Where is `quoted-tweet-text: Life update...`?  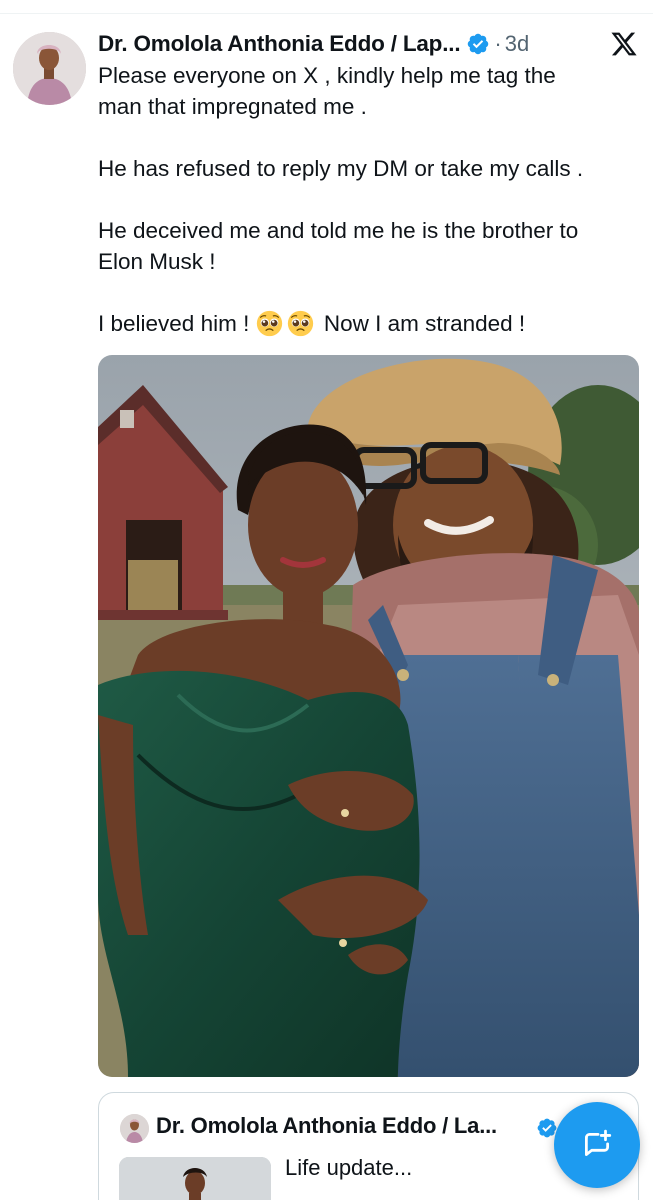 quoted-tweet-text: Life update... is located at coordinates (349, 1167).